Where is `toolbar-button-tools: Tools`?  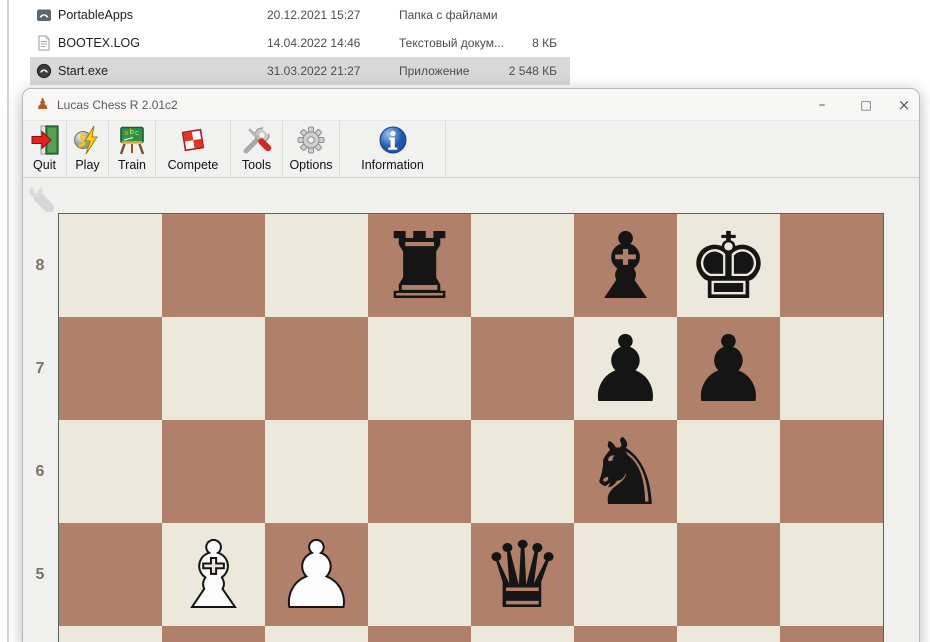 toolbar-button-tools: Tools is located at coordinates (257, 149).